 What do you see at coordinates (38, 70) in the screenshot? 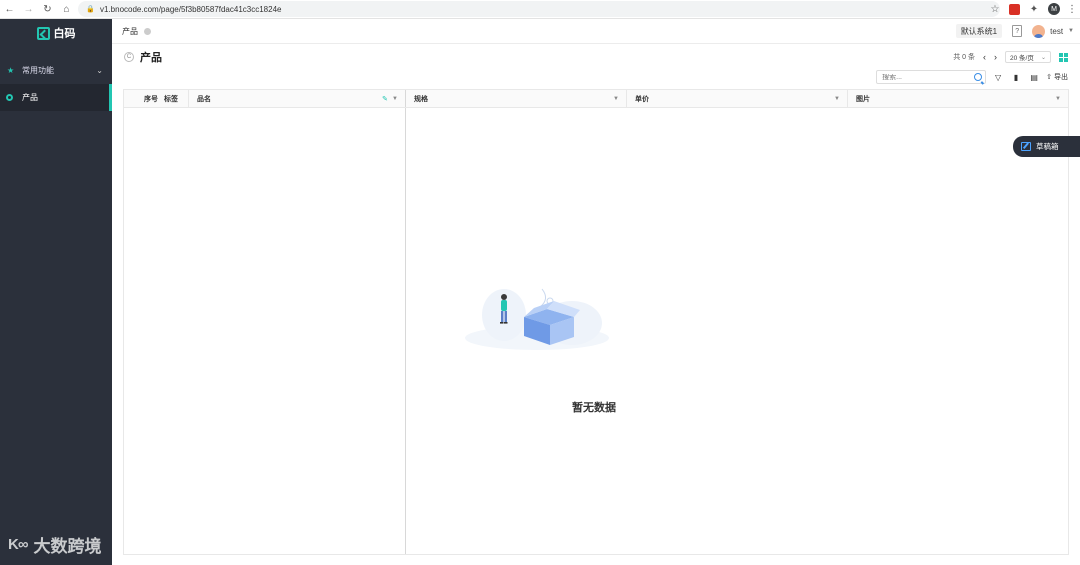
I see `sidebar-group-label: 常用功能` at bounding box center [38, 70].